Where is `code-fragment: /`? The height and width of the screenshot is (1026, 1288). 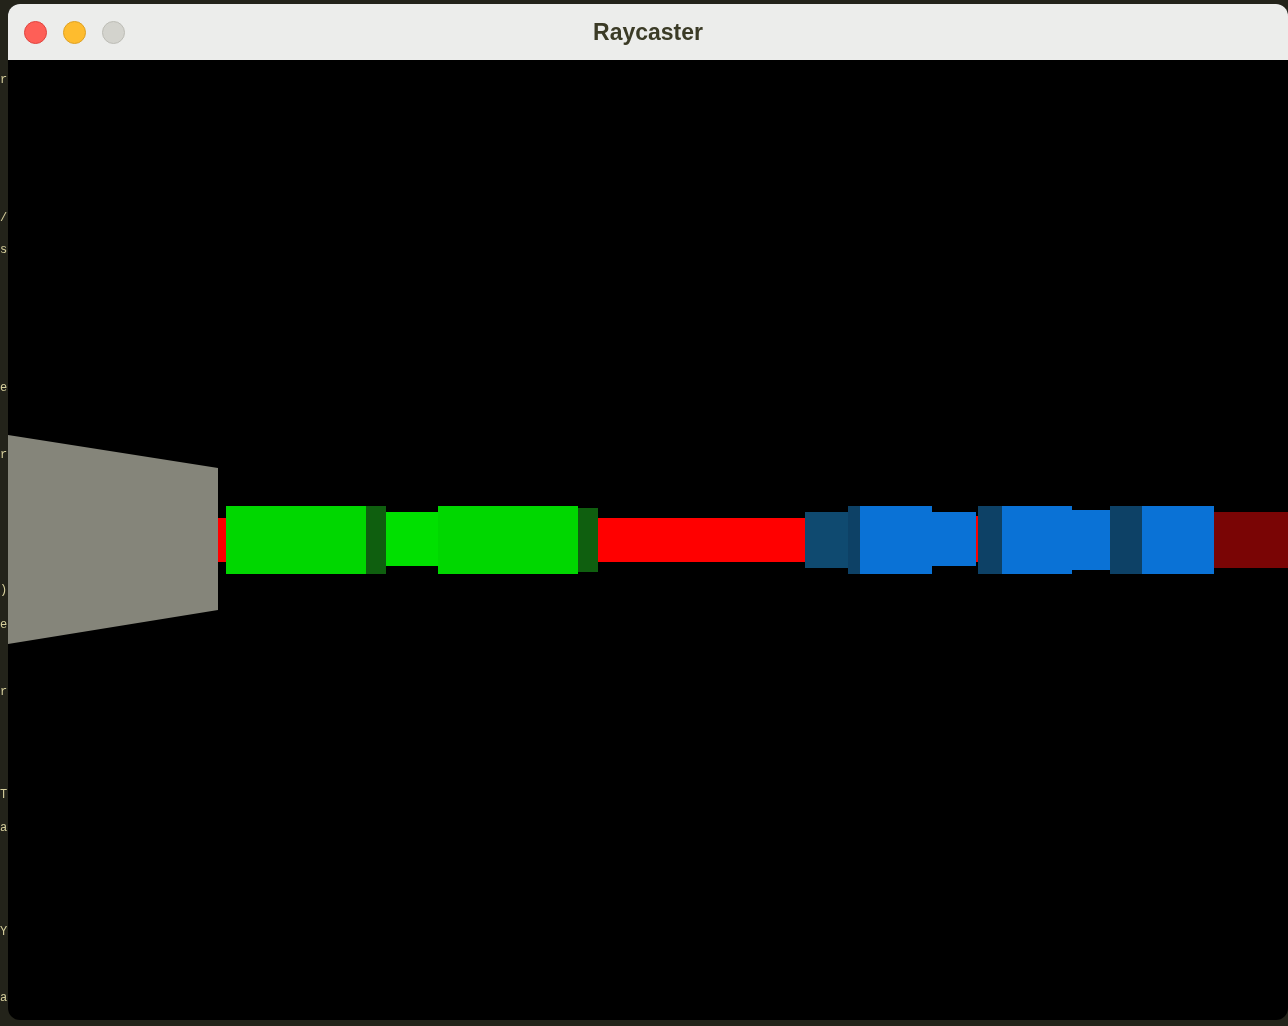 code-fragment: / is located at coordinates (4, 218).